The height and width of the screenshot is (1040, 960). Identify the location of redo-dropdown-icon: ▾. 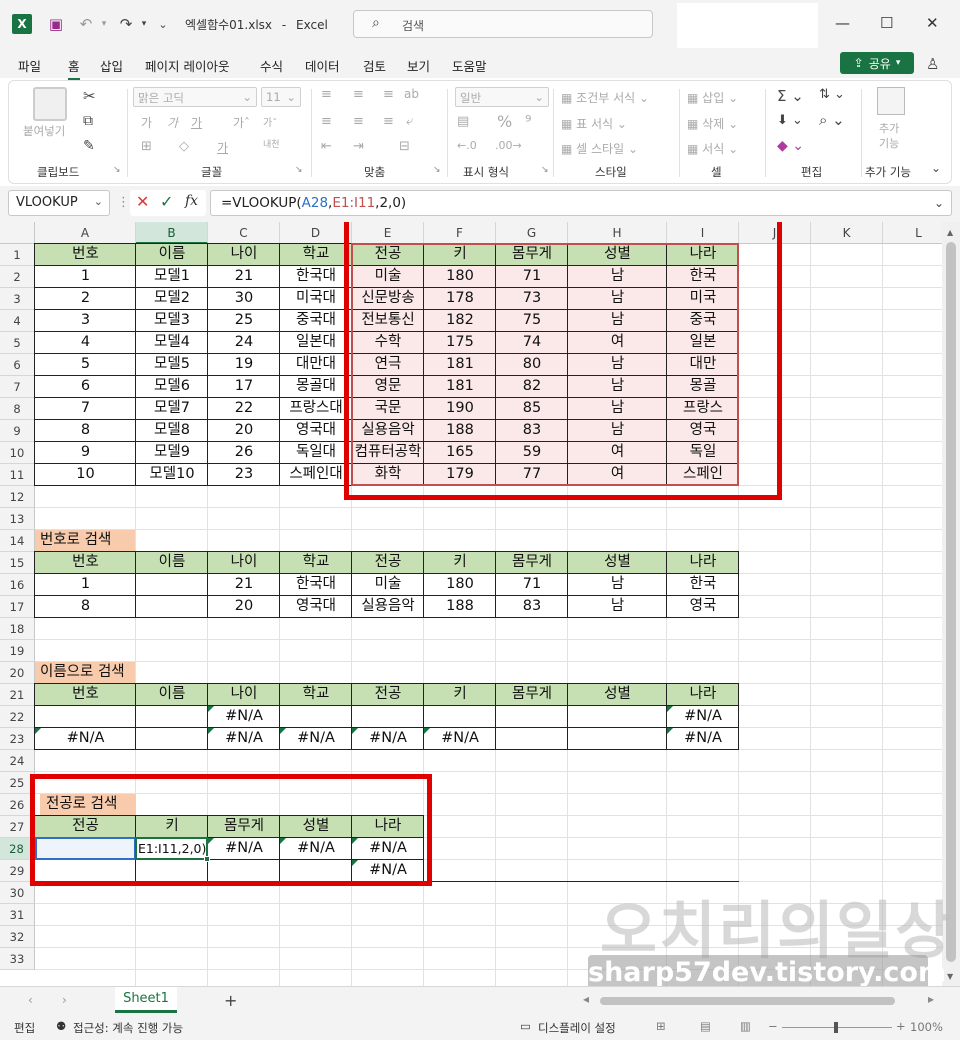
(144, 24).